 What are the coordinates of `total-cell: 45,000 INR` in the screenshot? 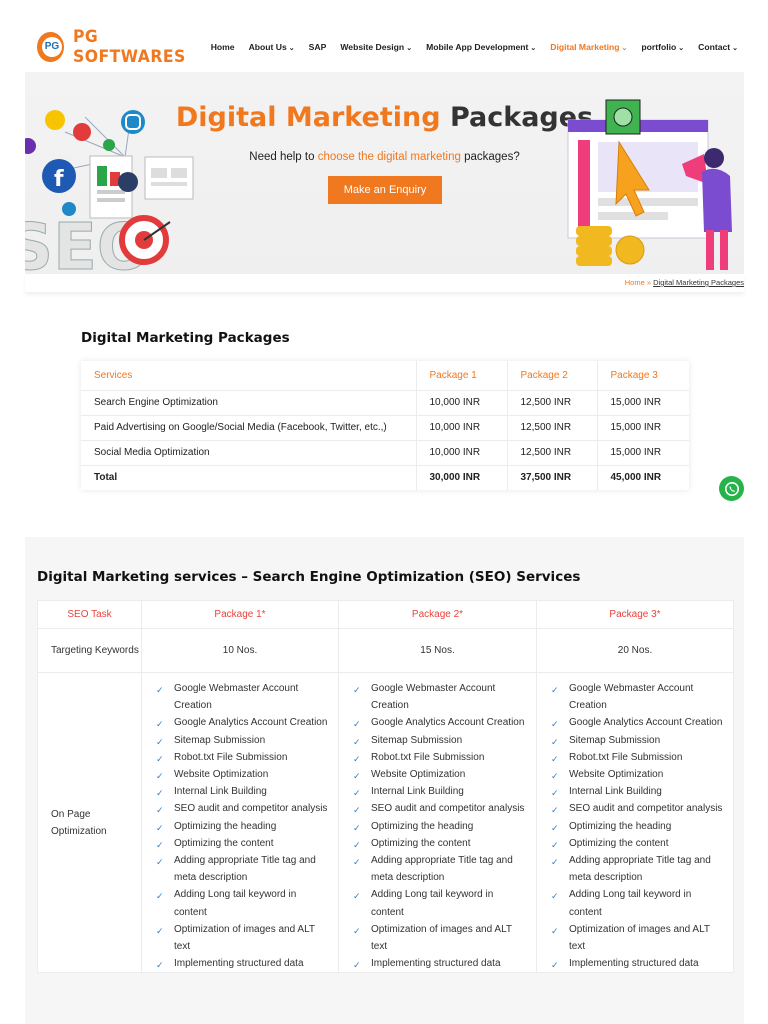 It's located at (642, 477).